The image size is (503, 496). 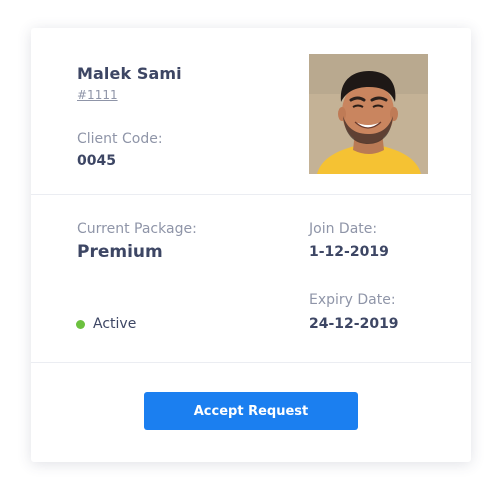 What do you see at coordinates (115, 324) in the screenshot?
I see `status-text: Active` at bounding box center [115, 324].